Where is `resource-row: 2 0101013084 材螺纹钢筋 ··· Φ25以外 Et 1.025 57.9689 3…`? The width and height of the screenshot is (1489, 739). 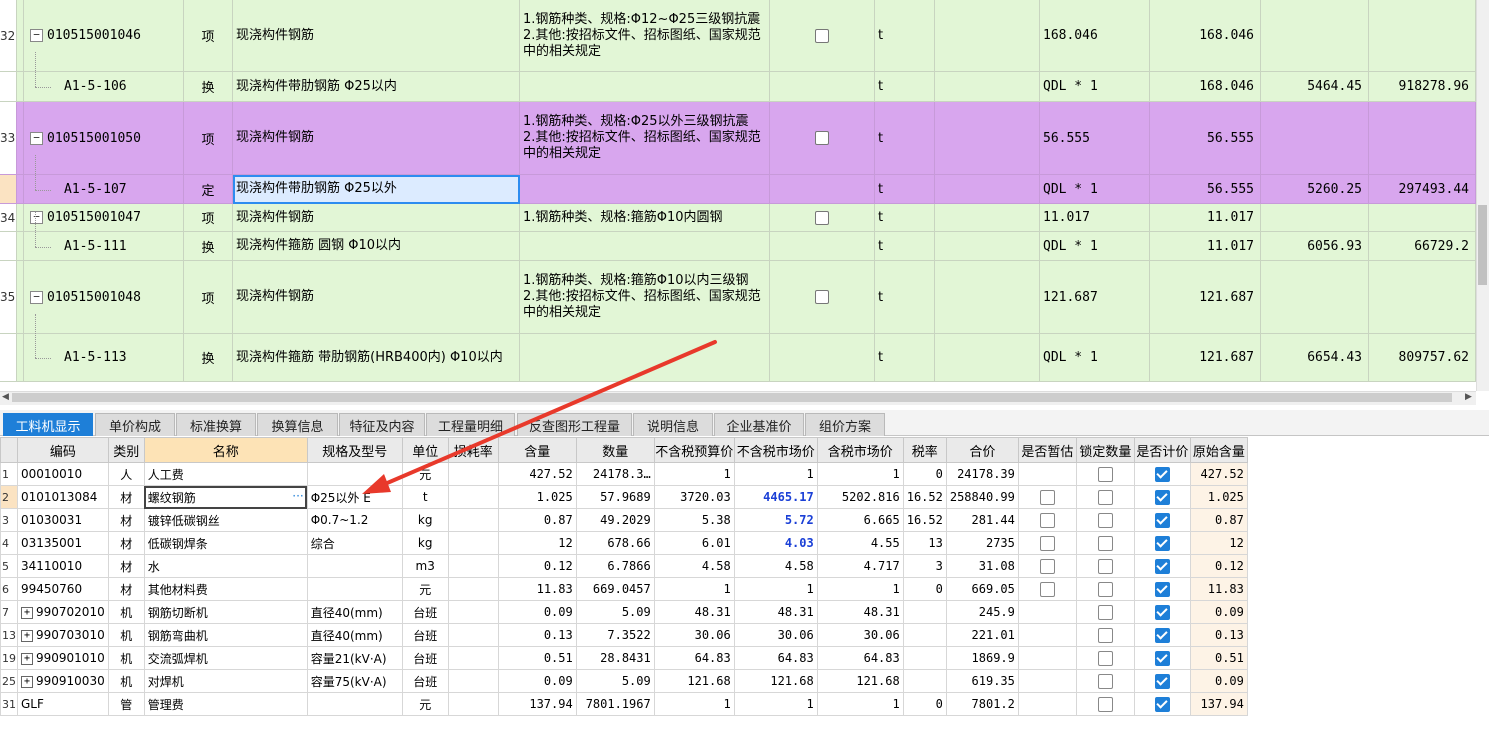 resource-row: 2 0101013084 材螺纹钢筋 ··· Φ25以外 Et 1.025 57.9689 3… is located at coordinates (624, 497).